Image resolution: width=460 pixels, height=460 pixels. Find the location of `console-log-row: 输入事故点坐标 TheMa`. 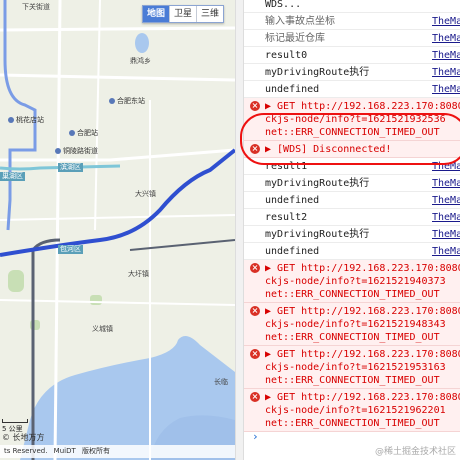

console-log-row: 输入事故点坐标 TheMa is located at coordinates (352, 21).